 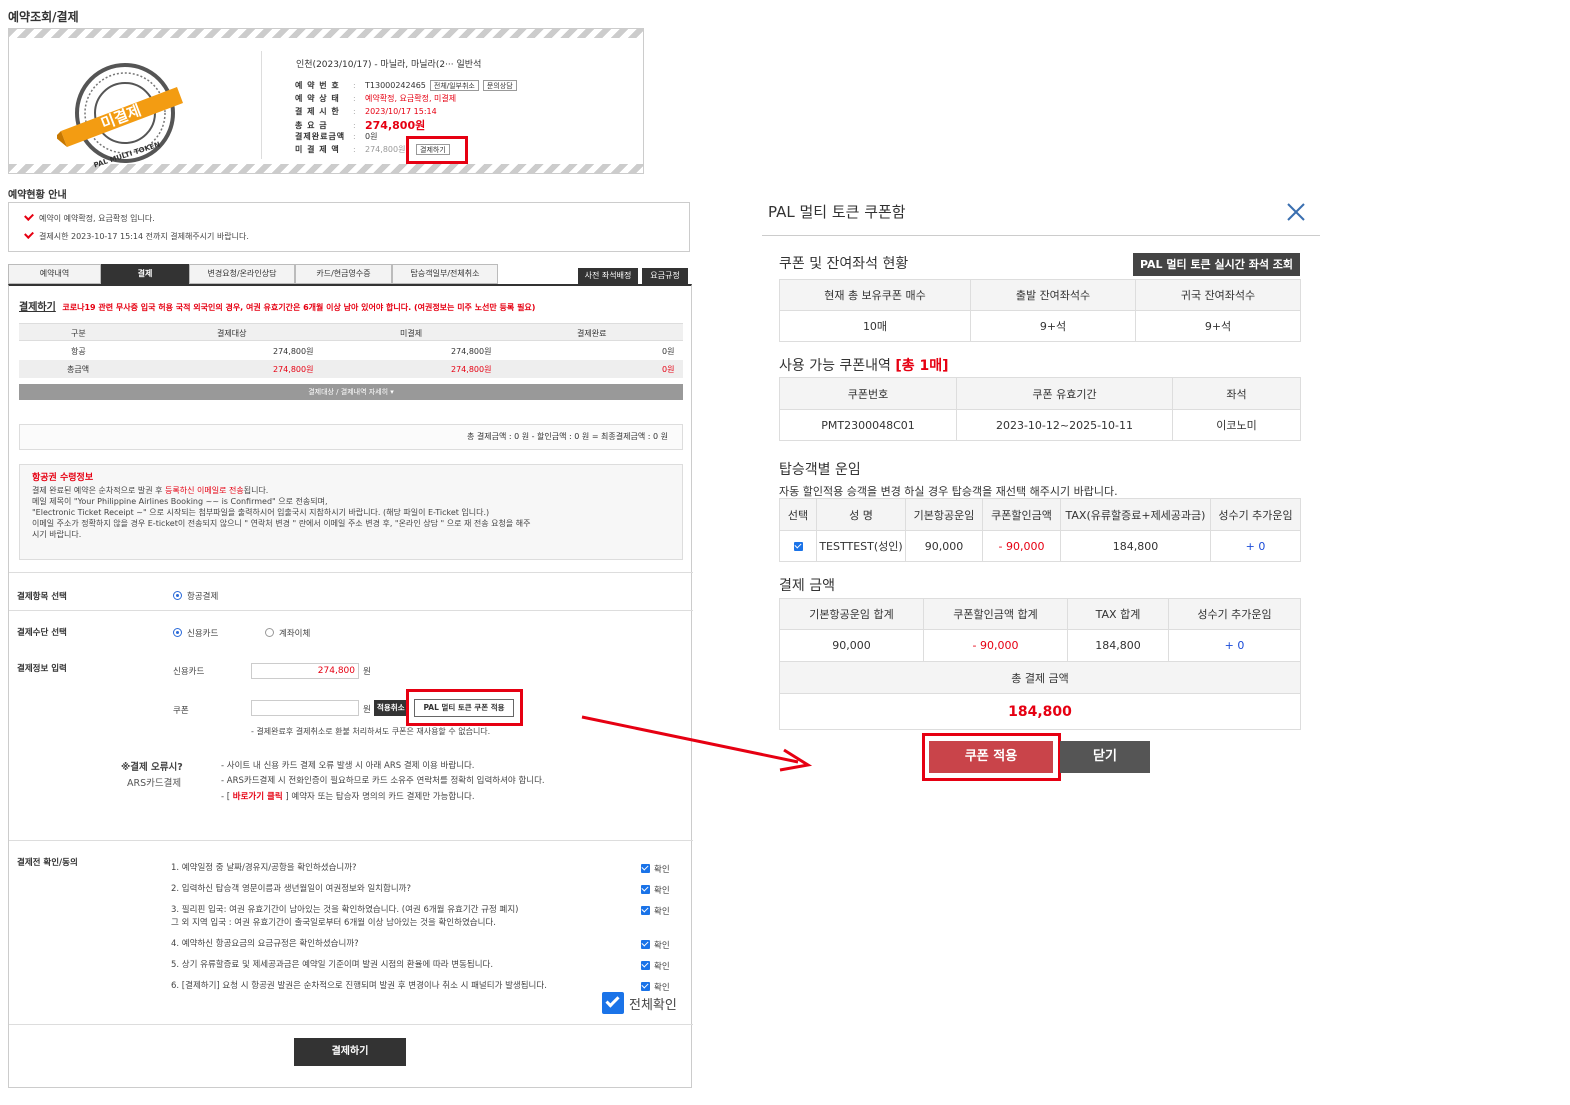 What do you see at coordinates (150, 490) in the screenshot?
I see `ticket-info-line: 결제 완료된 예약은 순차적으로 발권 후 등록하신 이메일로 전송됩니다.` at bounding box center [150, 490].